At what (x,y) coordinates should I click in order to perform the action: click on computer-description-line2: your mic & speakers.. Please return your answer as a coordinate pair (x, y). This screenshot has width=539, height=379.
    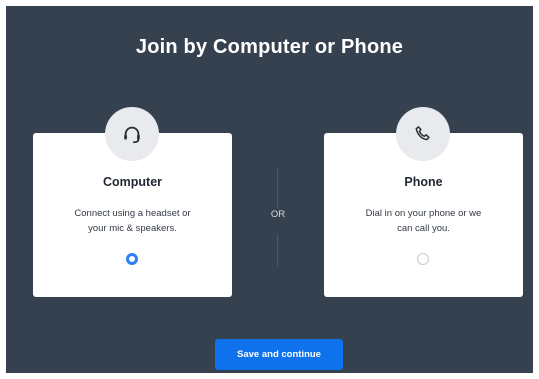
    Looking at the image, I should click on (132, 228).